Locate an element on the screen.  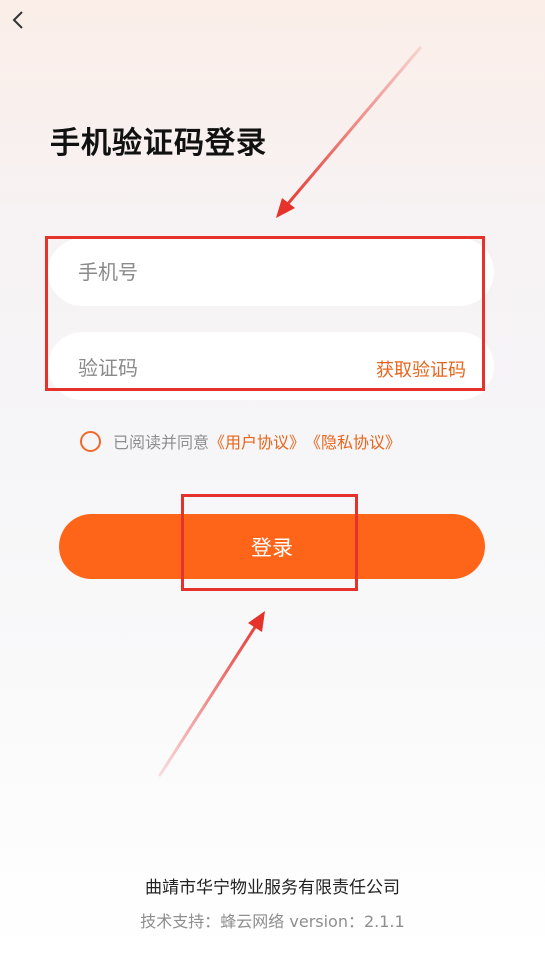
arrow-to-login is located at coordinates (211, 694).